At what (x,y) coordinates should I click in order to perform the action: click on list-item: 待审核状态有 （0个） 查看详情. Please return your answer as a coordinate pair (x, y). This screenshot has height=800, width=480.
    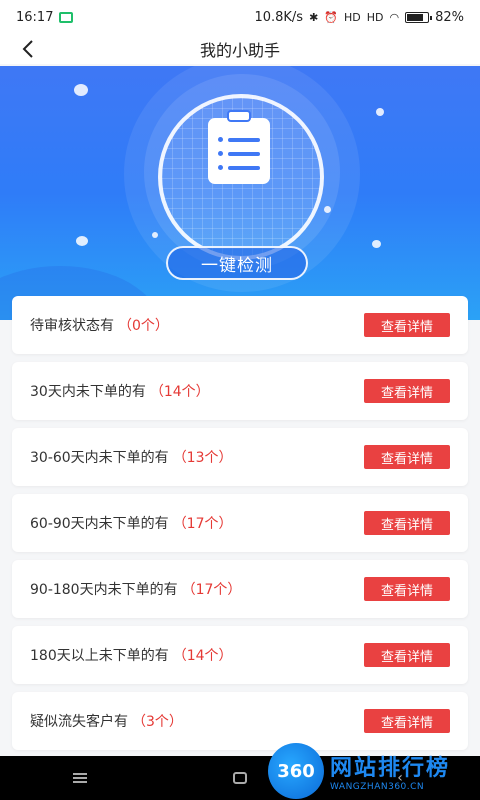
    Looking at the image, I should click on (240, 325).